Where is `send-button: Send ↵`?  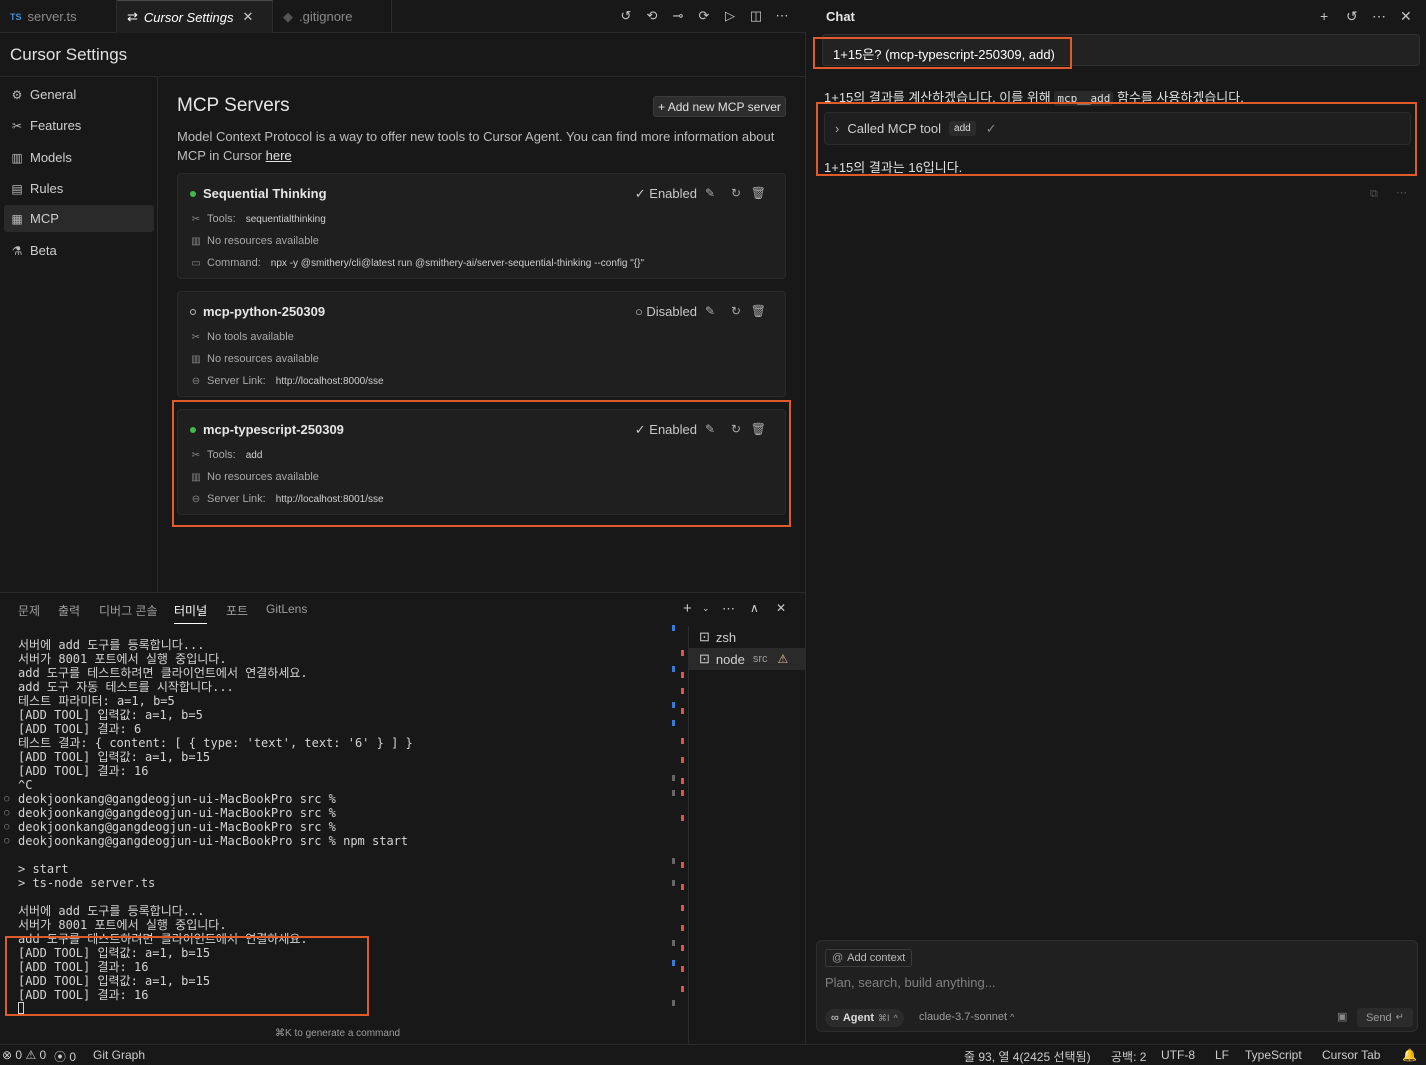
send-button: Send ↵ is located at coordinates (1385, 1017).